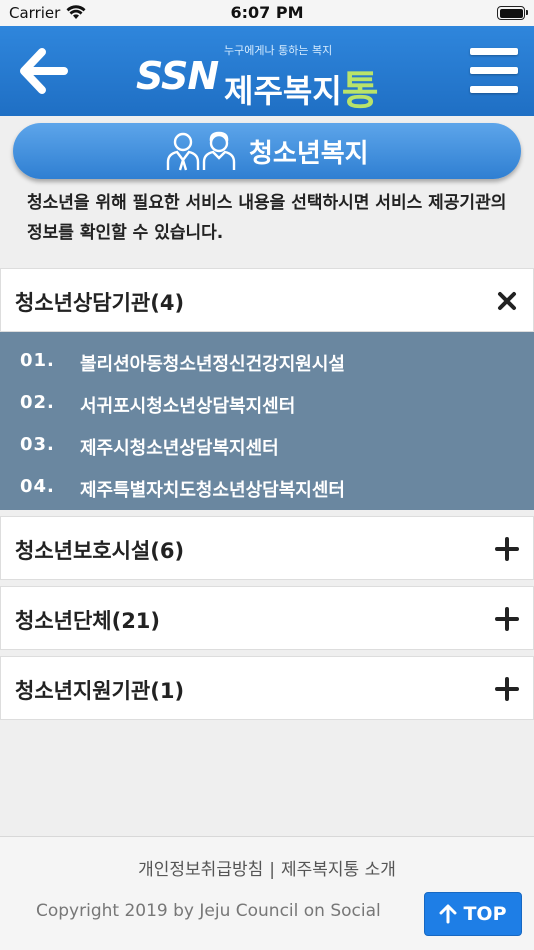  What do you see at coordinates (208, 911) in the screenshot?
I see `copyright-text: Copyright 2019 by Jeju Council on Social` at bounding box center [208, 911].